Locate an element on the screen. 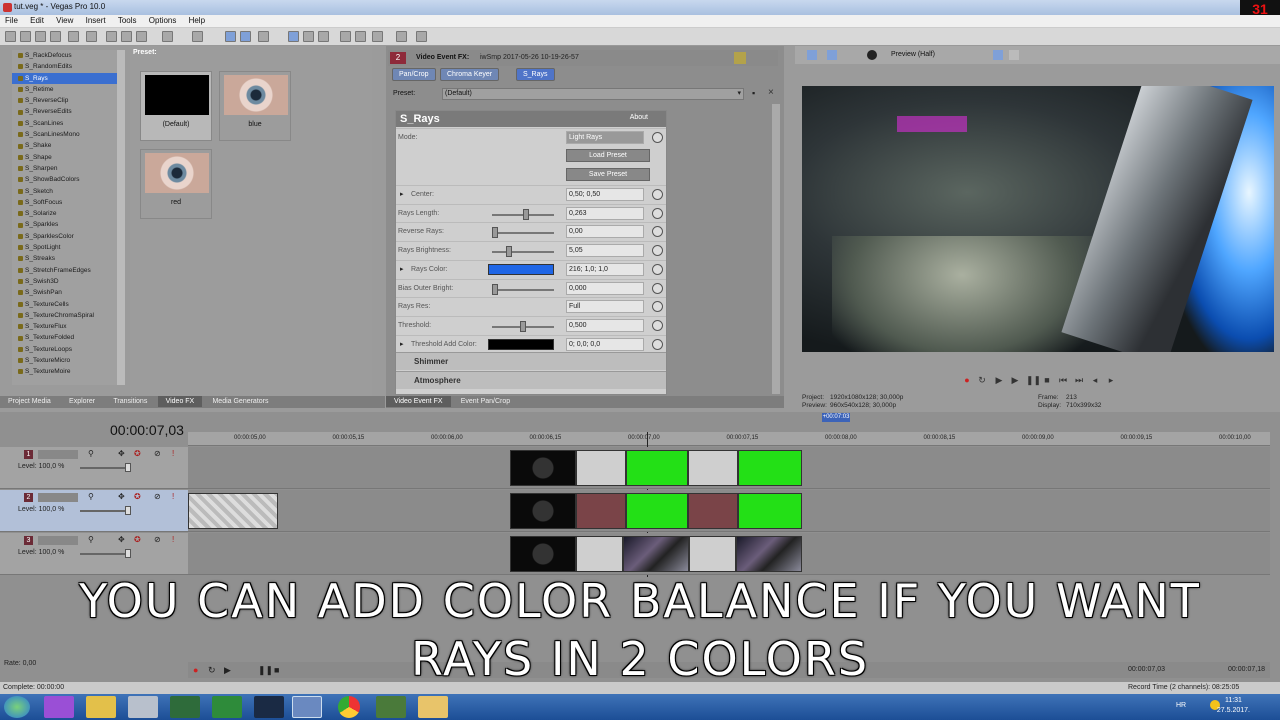 The width and height of the screenshot is (1280, 720). menu-view: View is located at coordinates (64, 20).